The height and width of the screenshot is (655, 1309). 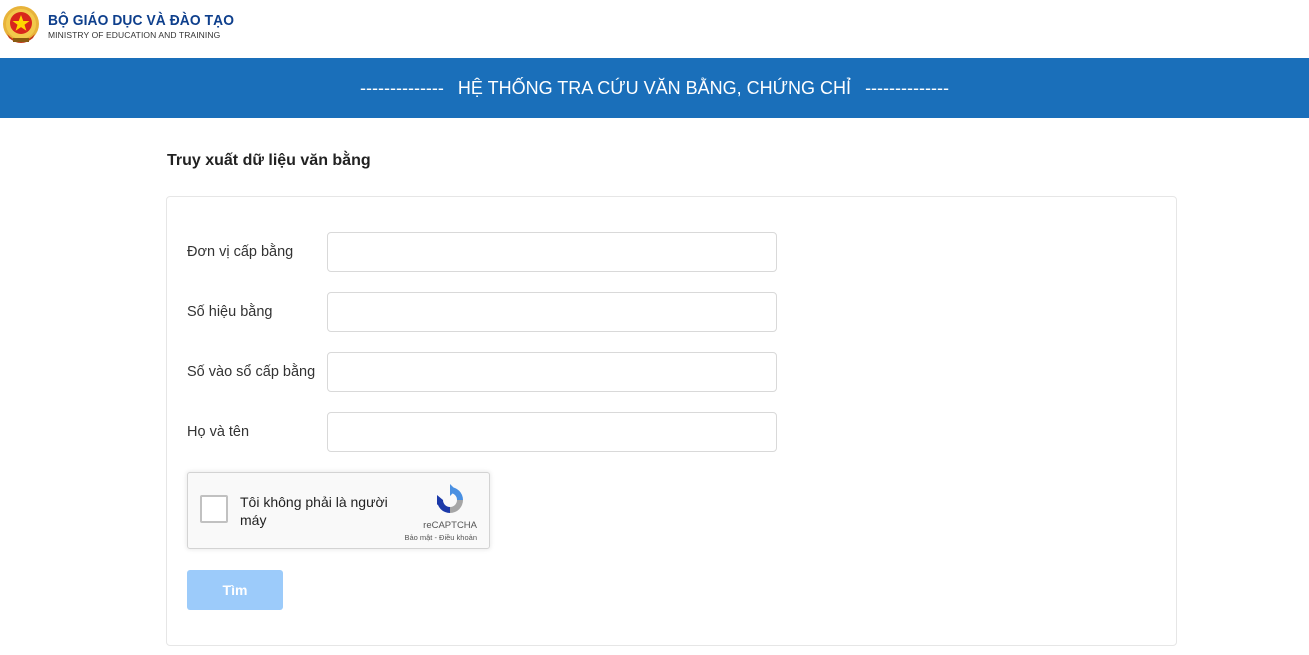 I want to click on diploma-number-label: Số hiệu bằng, so click(x=230, y=312).